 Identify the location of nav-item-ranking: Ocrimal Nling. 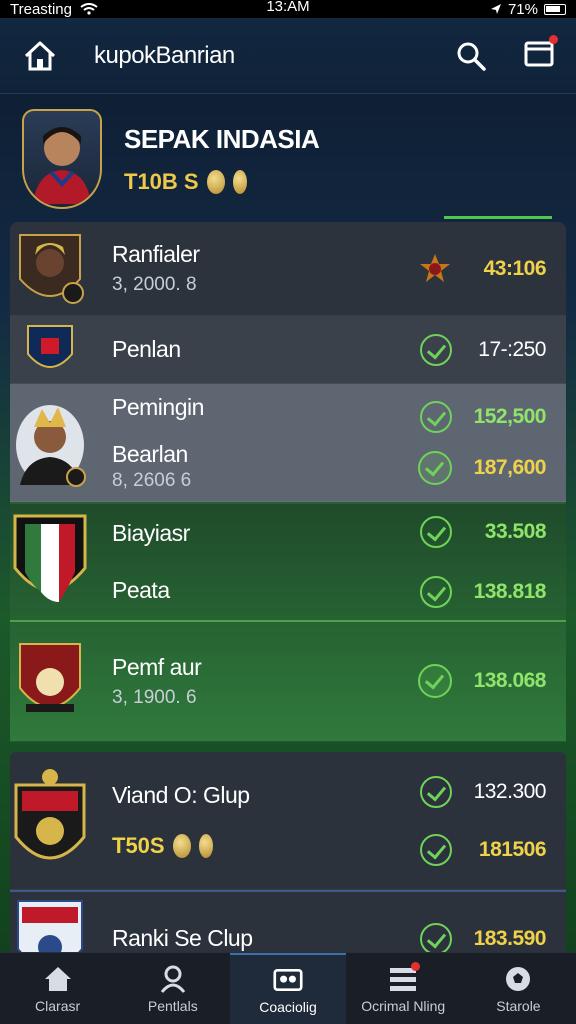
(403, 988).